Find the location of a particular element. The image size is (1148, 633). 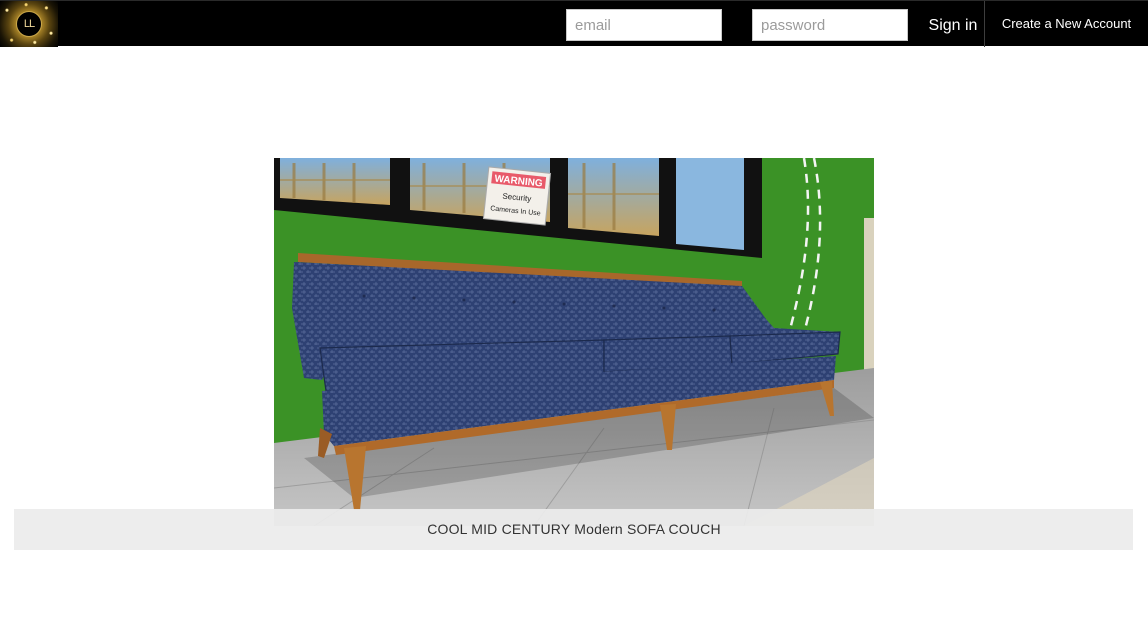

top-bar: LL Sign in Create a New Account is located at coordinates (574, 23).